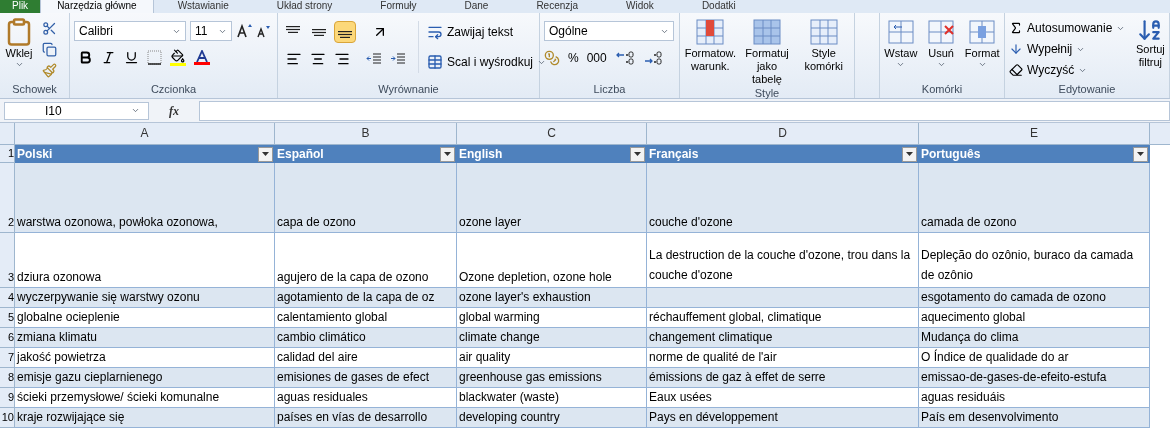 Image resolution: width=1170 pixels, height=438 pixels. What do you see at coordinates (145, 378) in the screenshot?
I see `table-cell: emisje gazu cieplarnienego` at bounding box center [145, 378].